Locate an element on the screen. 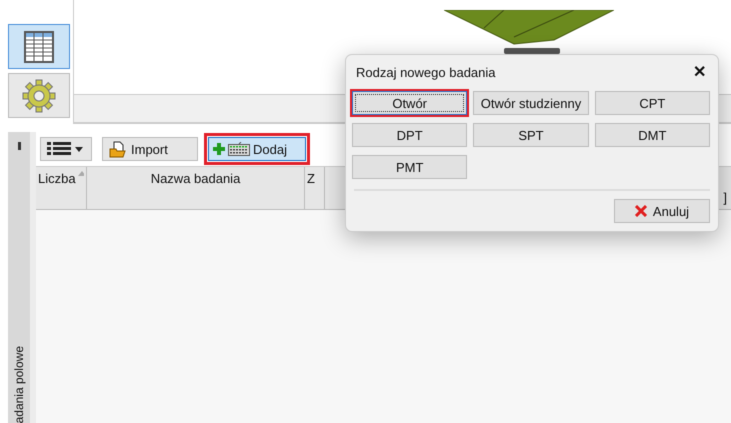  option-button: SPT is located at coordinates (531, 135).